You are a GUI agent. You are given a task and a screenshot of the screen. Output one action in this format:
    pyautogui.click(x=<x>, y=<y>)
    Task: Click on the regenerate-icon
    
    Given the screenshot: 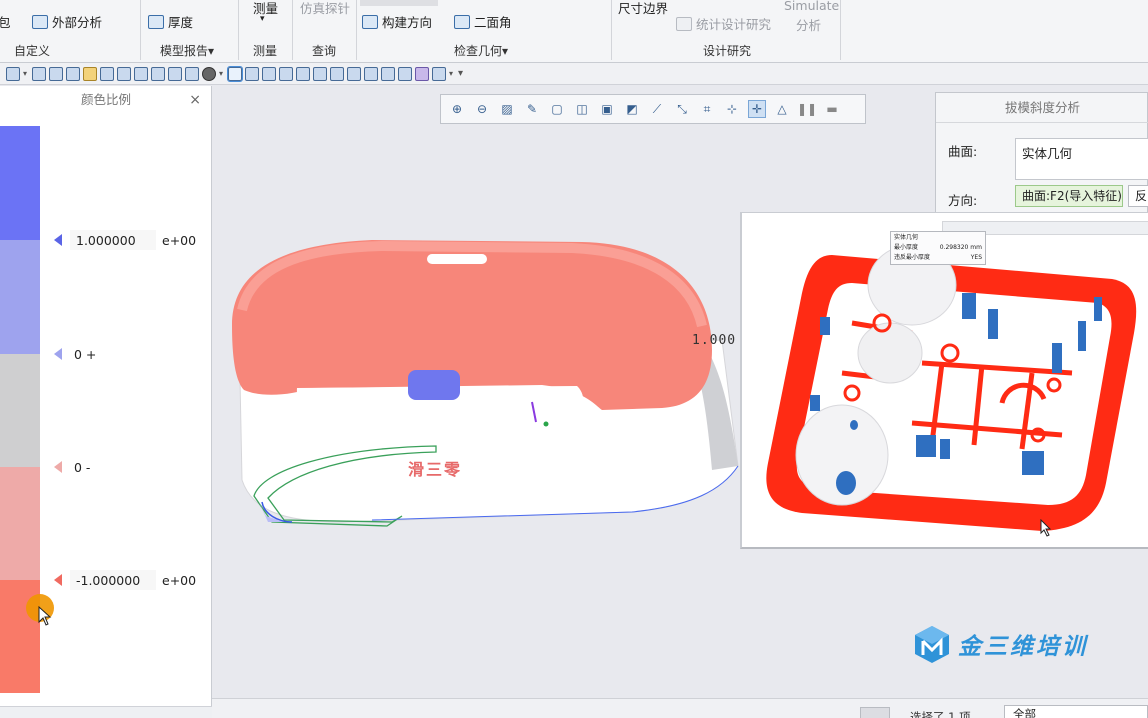 What is the action you would take?
    pyautogui.click(x=39, y=73)
    